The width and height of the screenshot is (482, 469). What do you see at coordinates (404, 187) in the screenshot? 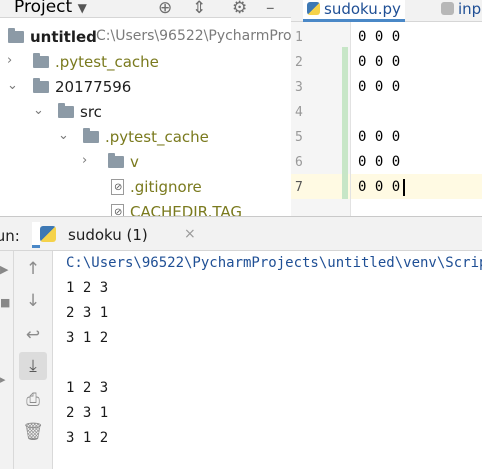
I see `text-caret` at bounding box center [404, 187].